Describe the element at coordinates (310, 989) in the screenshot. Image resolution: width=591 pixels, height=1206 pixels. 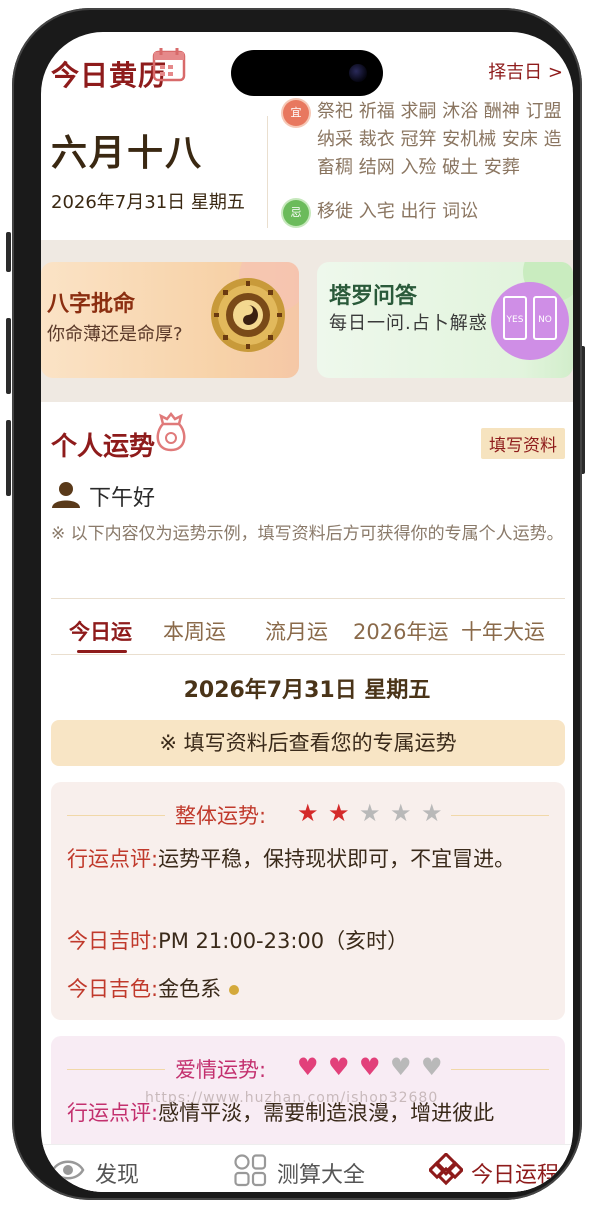
I see `lucky-color: 今日吉色:金色系` at that location.